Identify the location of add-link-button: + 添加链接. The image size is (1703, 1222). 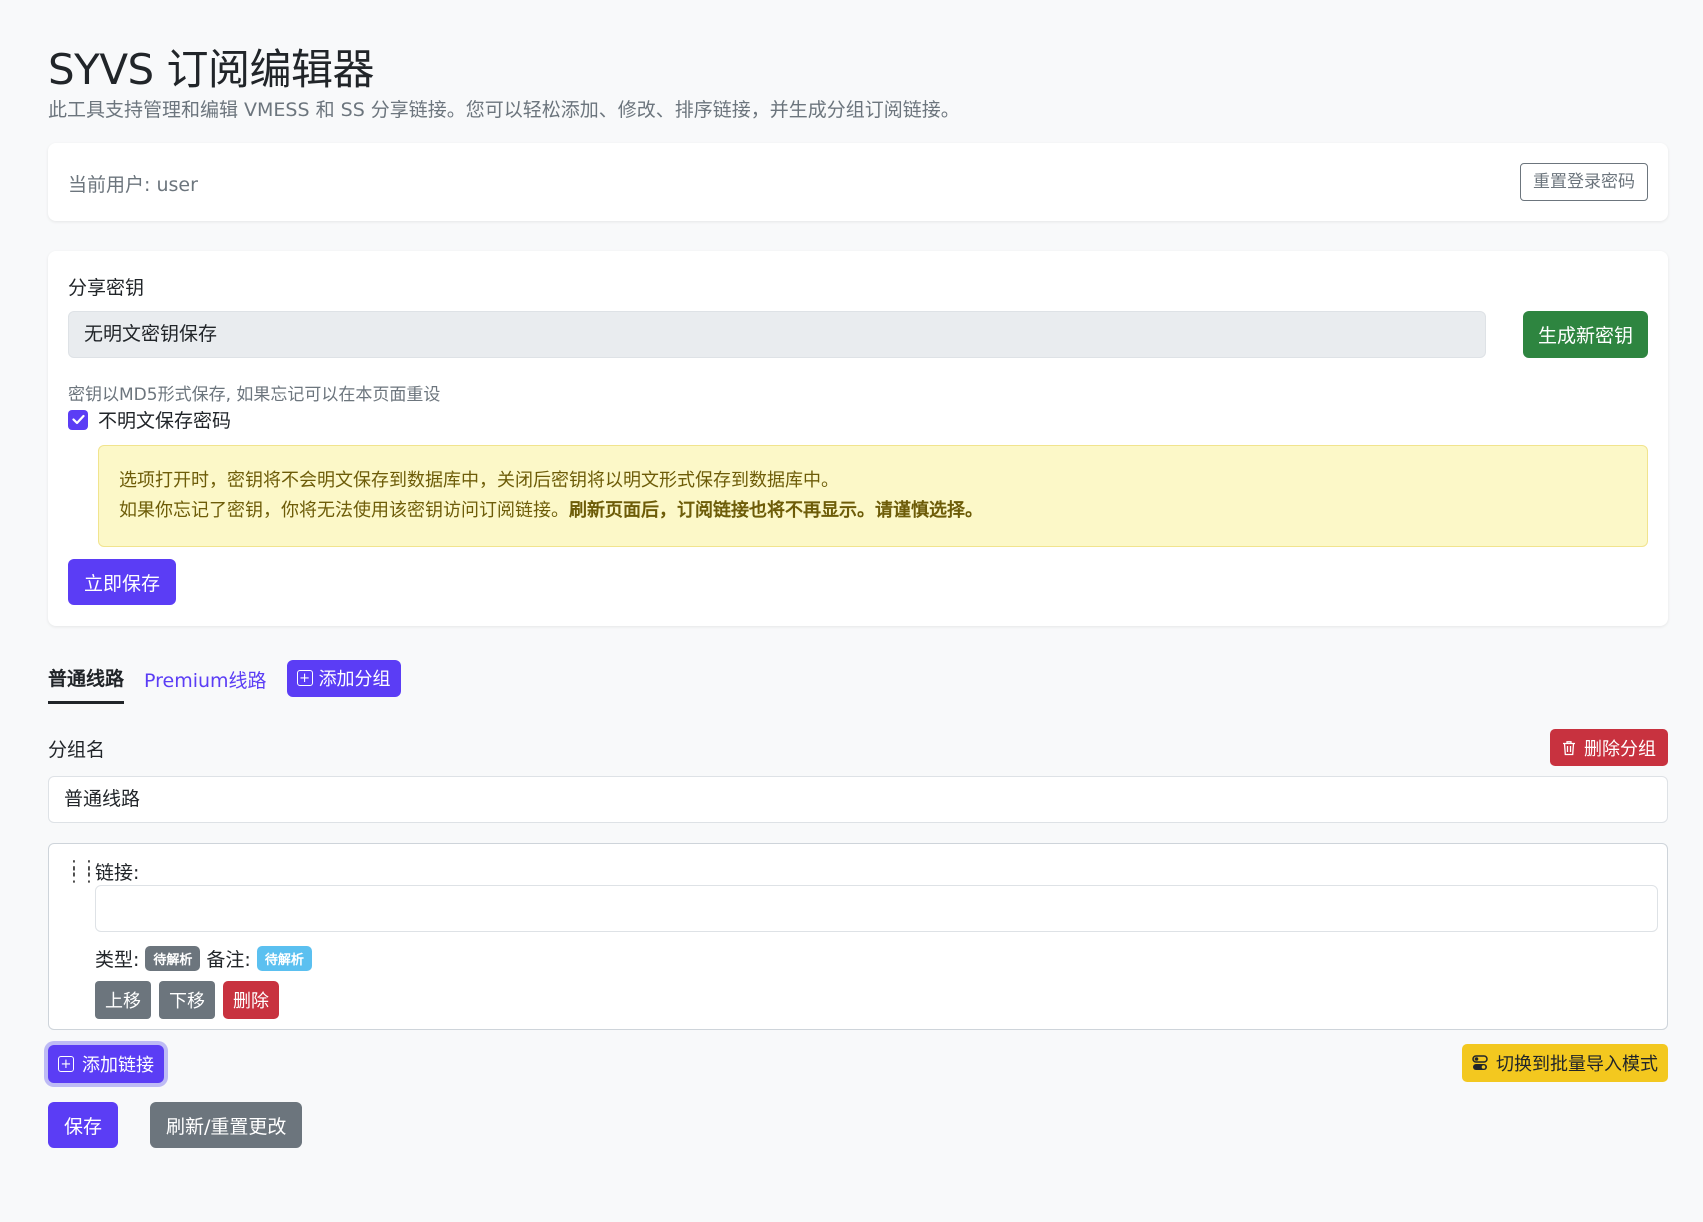
(106, 1064).